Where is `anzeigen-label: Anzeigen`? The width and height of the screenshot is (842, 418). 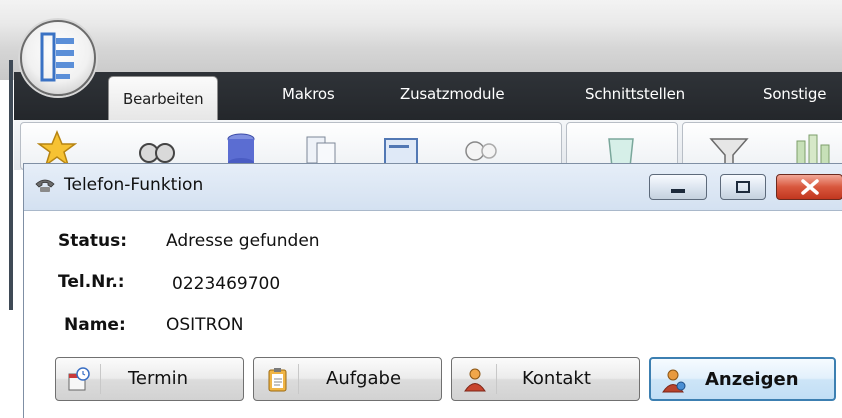 anzeigen-label: Anzeigen is located at coordinates (752, 379).